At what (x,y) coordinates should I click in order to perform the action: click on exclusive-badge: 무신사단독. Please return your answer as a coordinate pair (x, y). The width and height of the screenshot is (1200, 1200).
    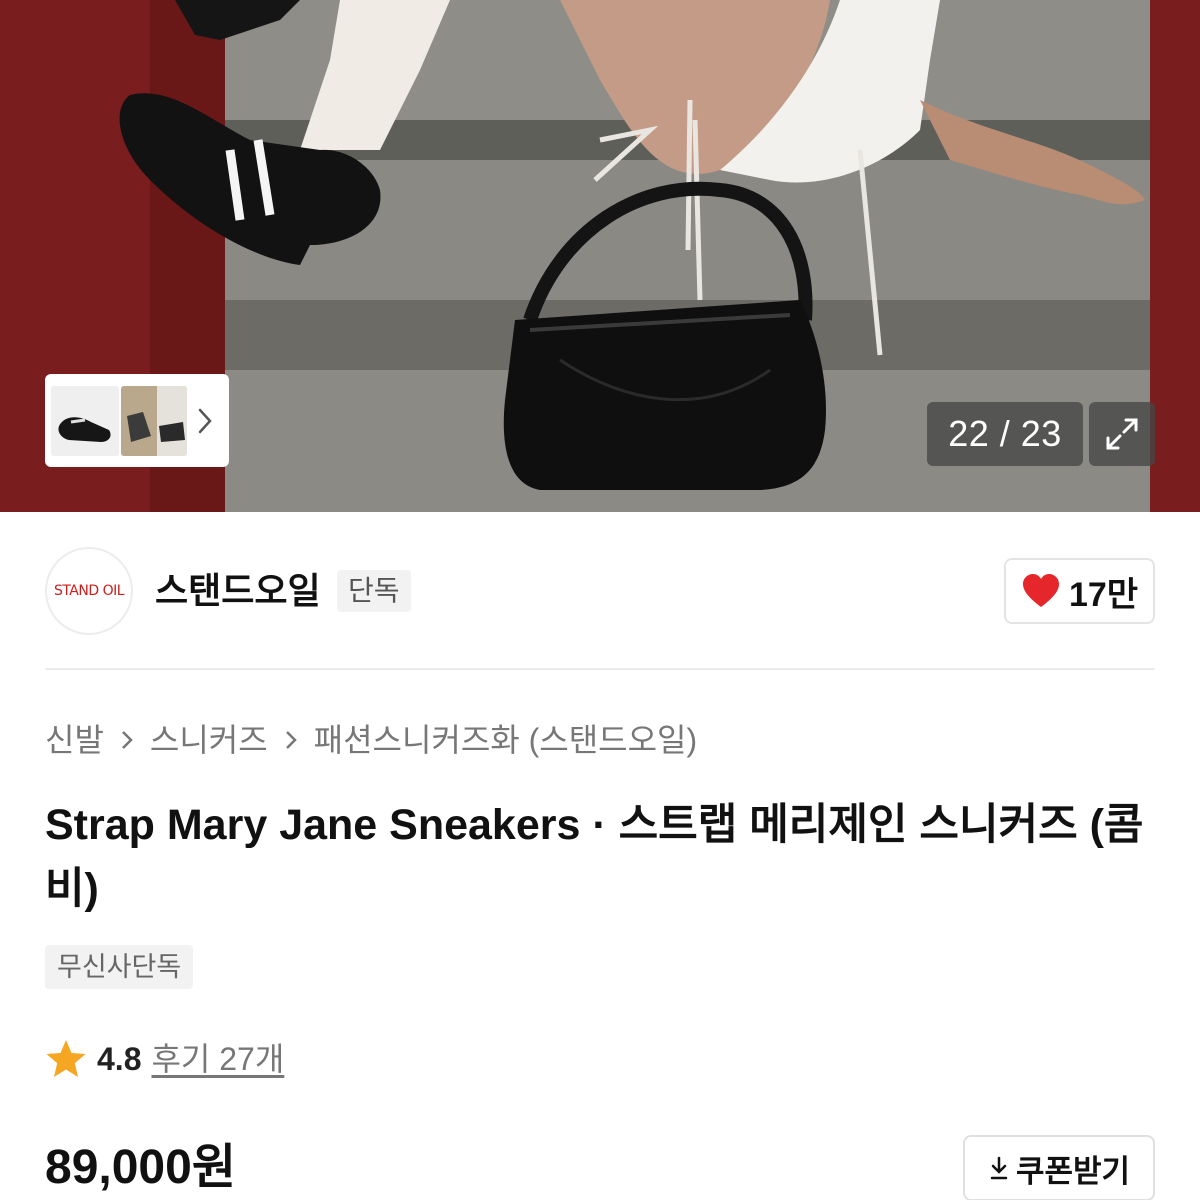
    Looking at the image, I should click on (119, 967).